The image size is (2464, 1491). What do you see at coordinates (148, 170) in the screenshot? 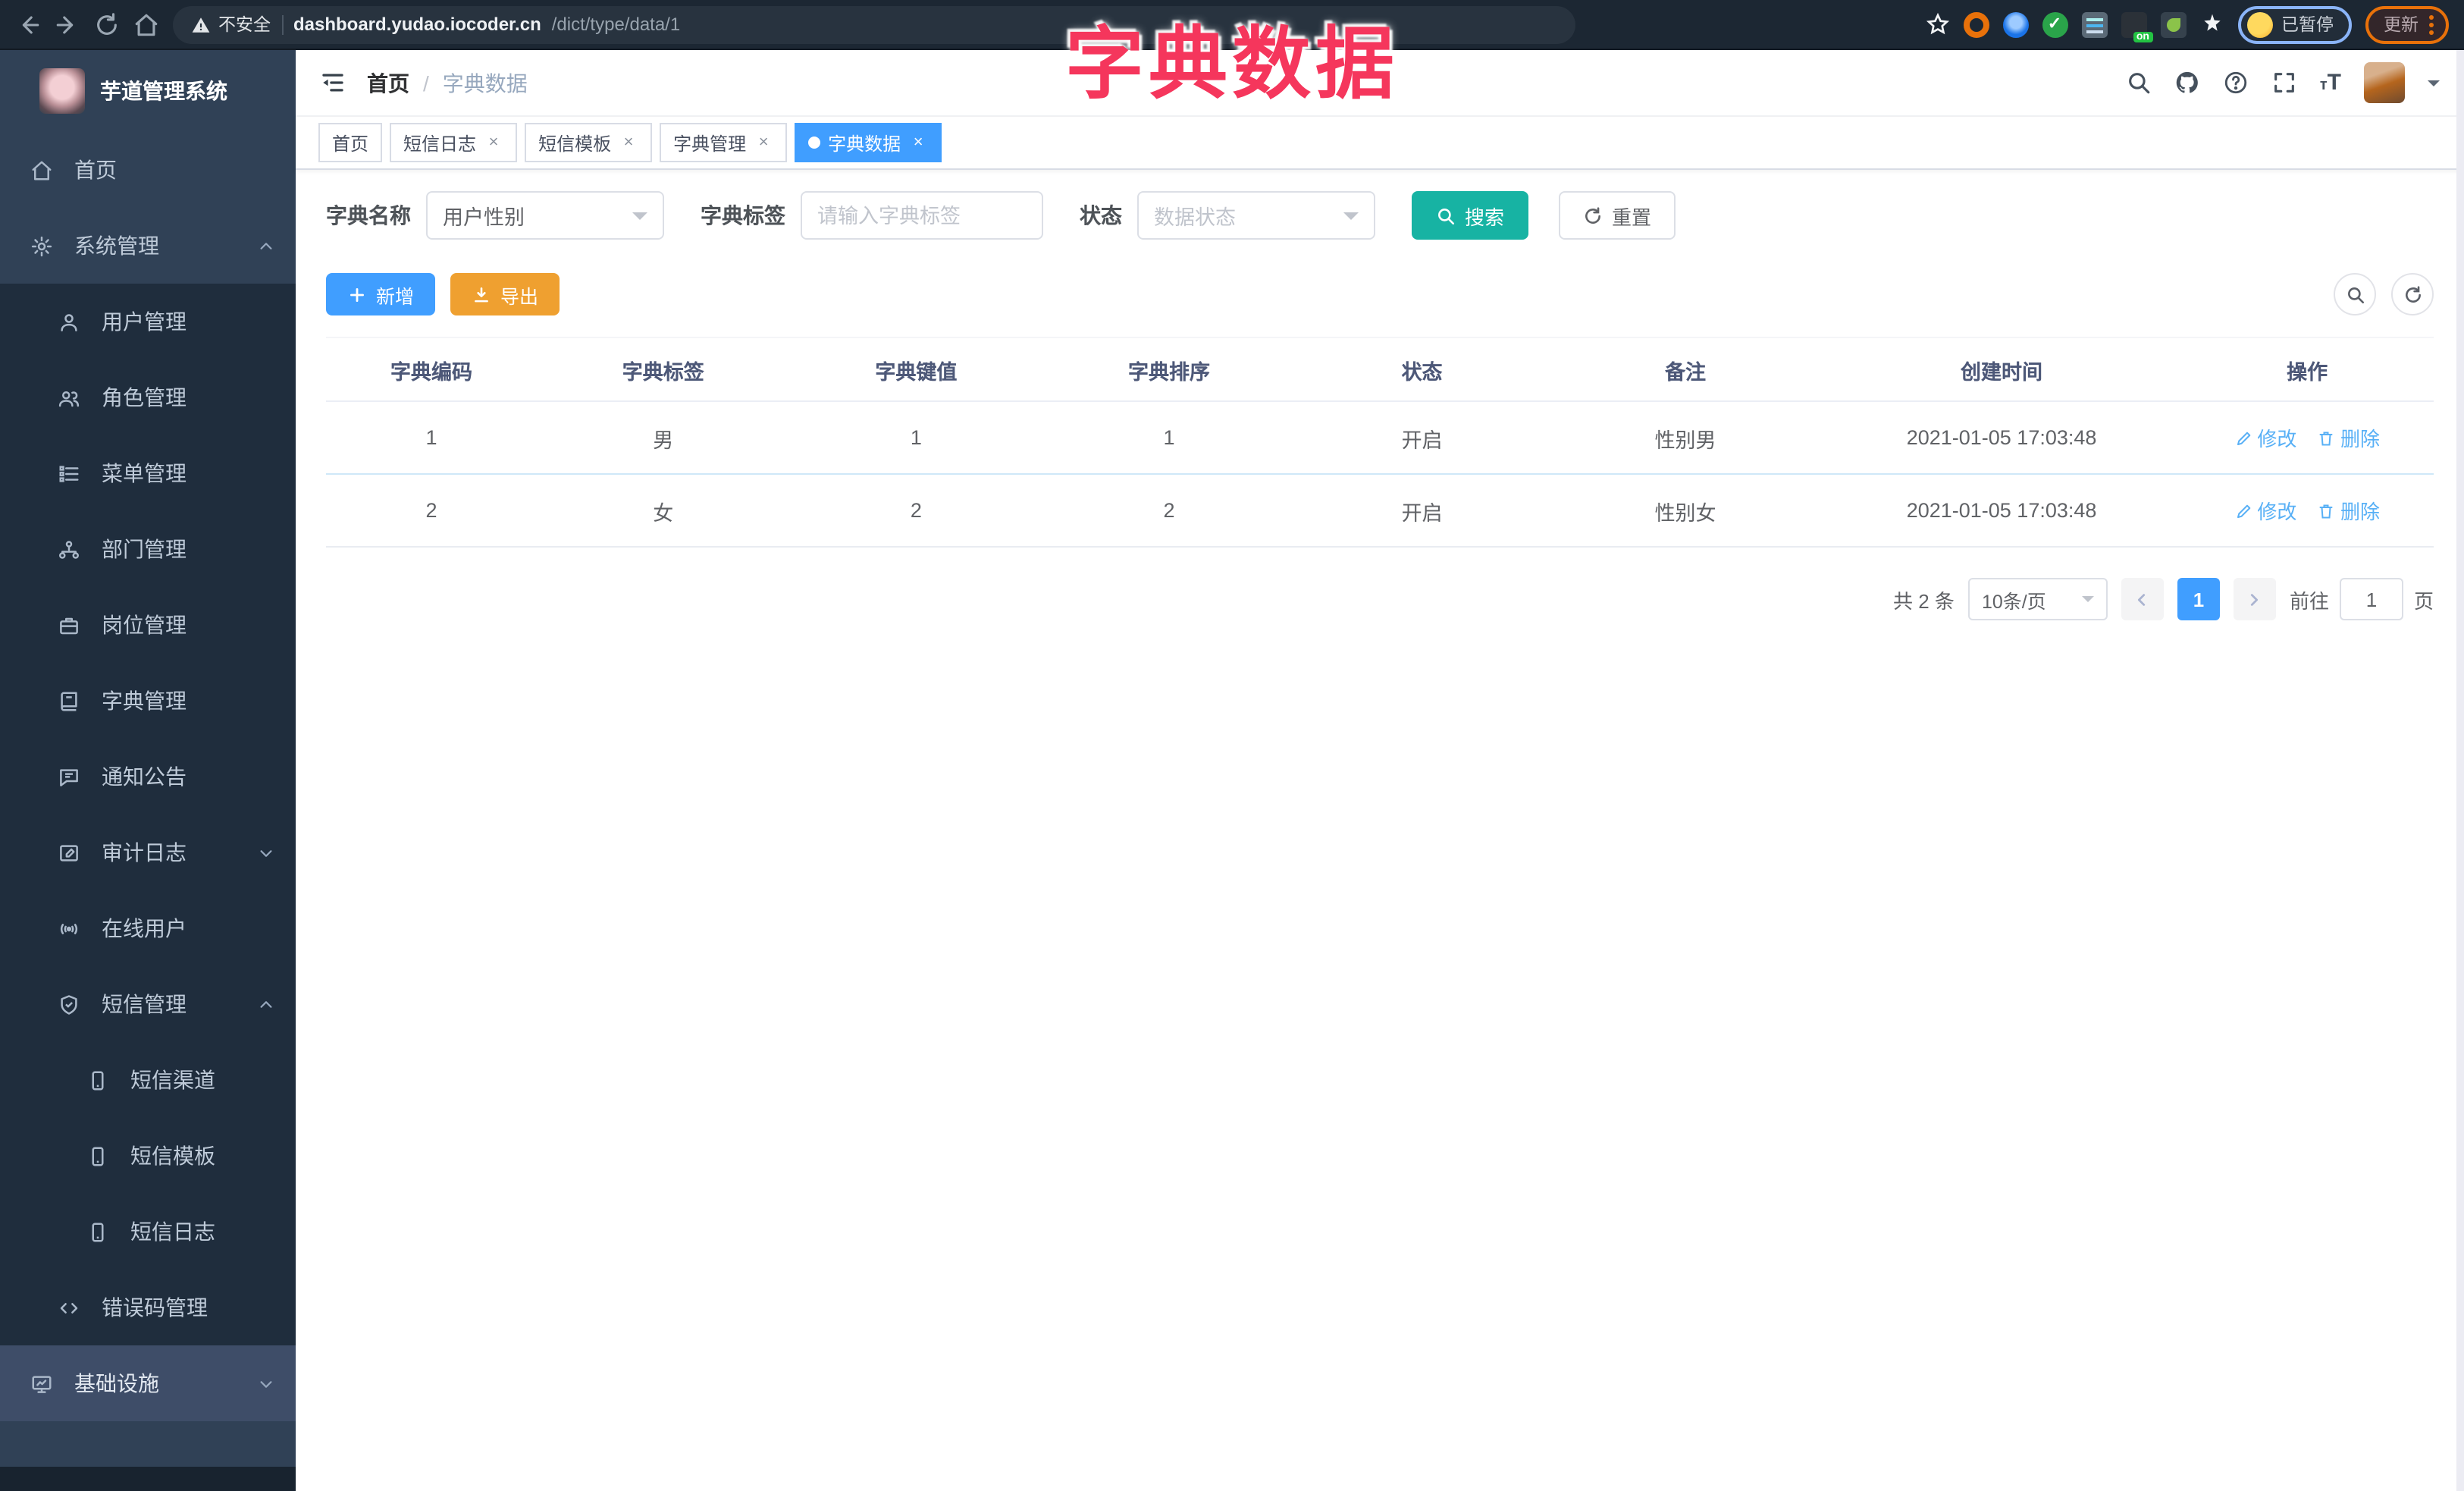
I see `sidebar-item-home: 首页` at bounding box center [148, 170].